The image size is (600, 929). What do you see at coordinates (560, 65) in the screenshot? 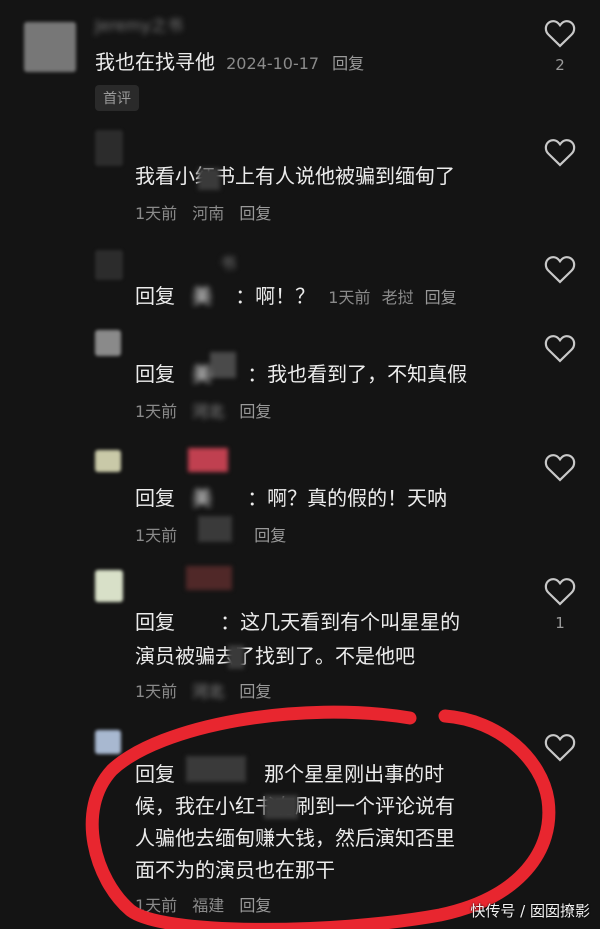
I see `like-count: 2` at bounding box center [560, 65].